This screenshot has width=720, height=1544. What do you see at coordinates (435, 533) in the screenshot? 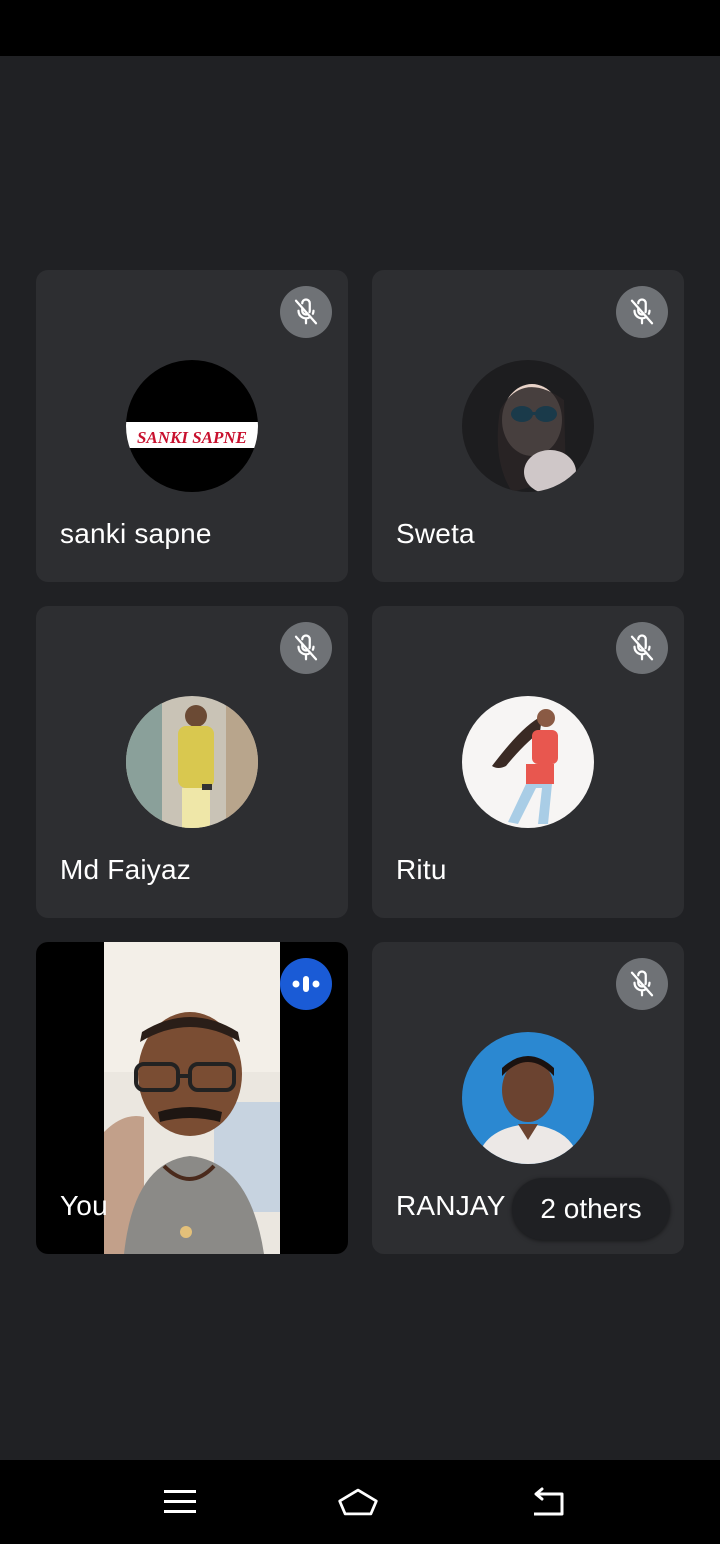
I see `participant-name: Sweta` at bounding box center [435, 533].